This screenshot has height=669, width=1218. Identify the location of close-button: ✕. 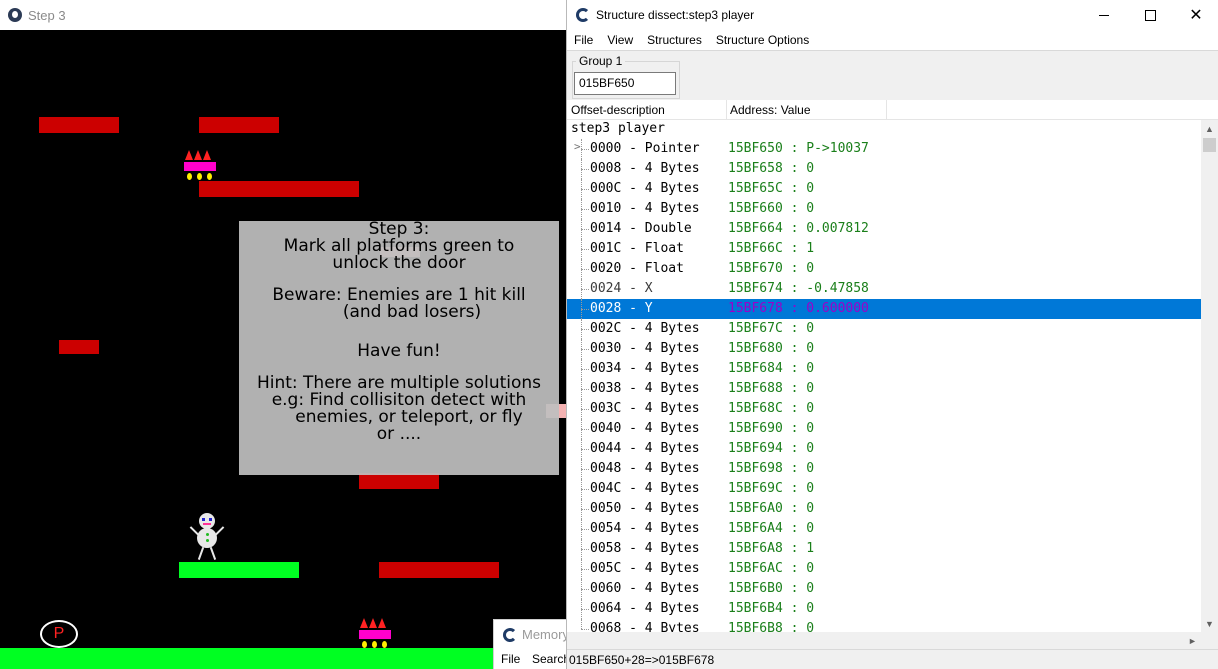
(1195, 15).